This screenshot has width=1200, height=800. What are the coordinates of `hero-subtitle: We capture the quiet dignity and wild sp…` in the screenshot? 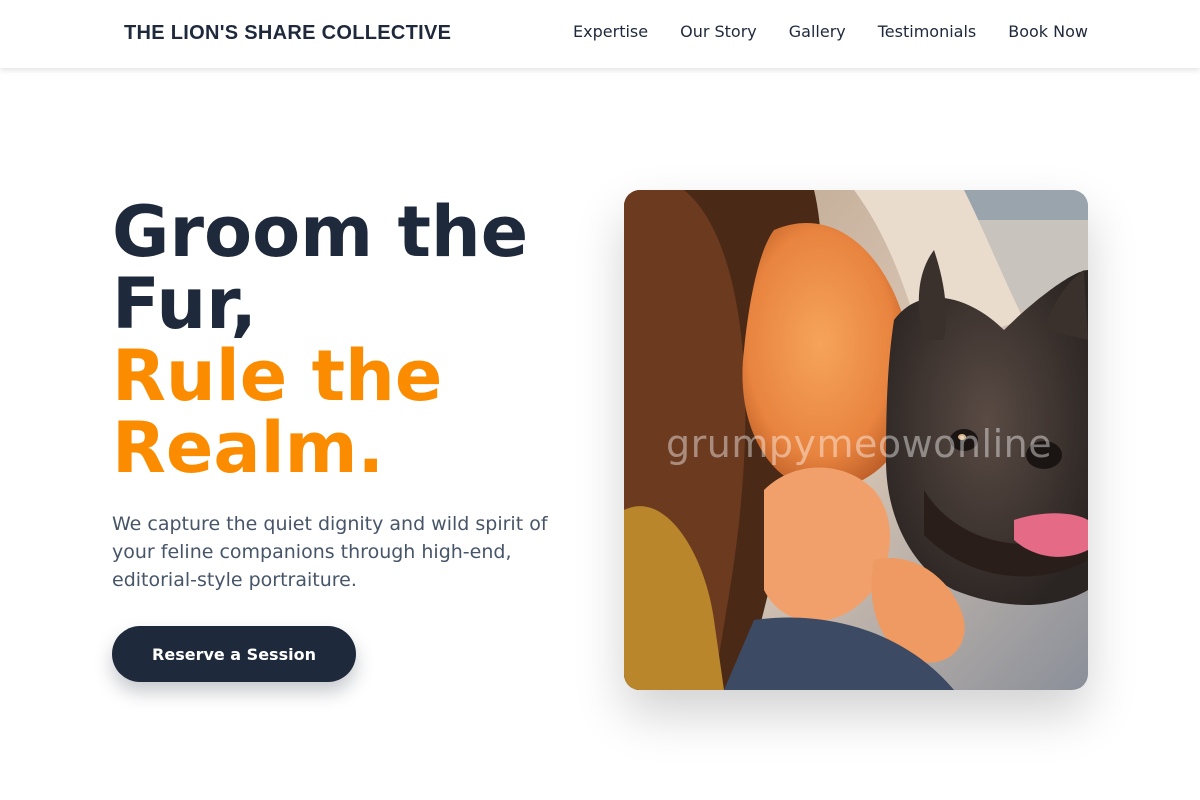 It's located at (330, 552).